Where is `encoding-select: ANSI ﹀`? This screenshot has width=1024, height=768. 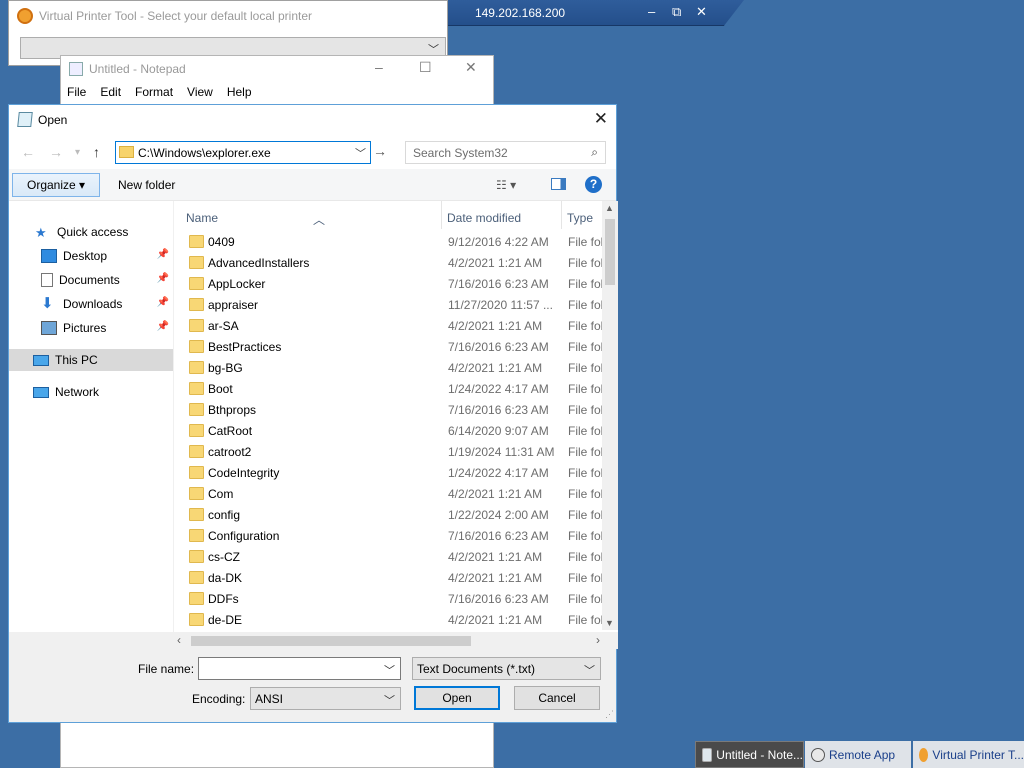
encoding-select: ANSI ﹀ is located at coordinates (325, 698).